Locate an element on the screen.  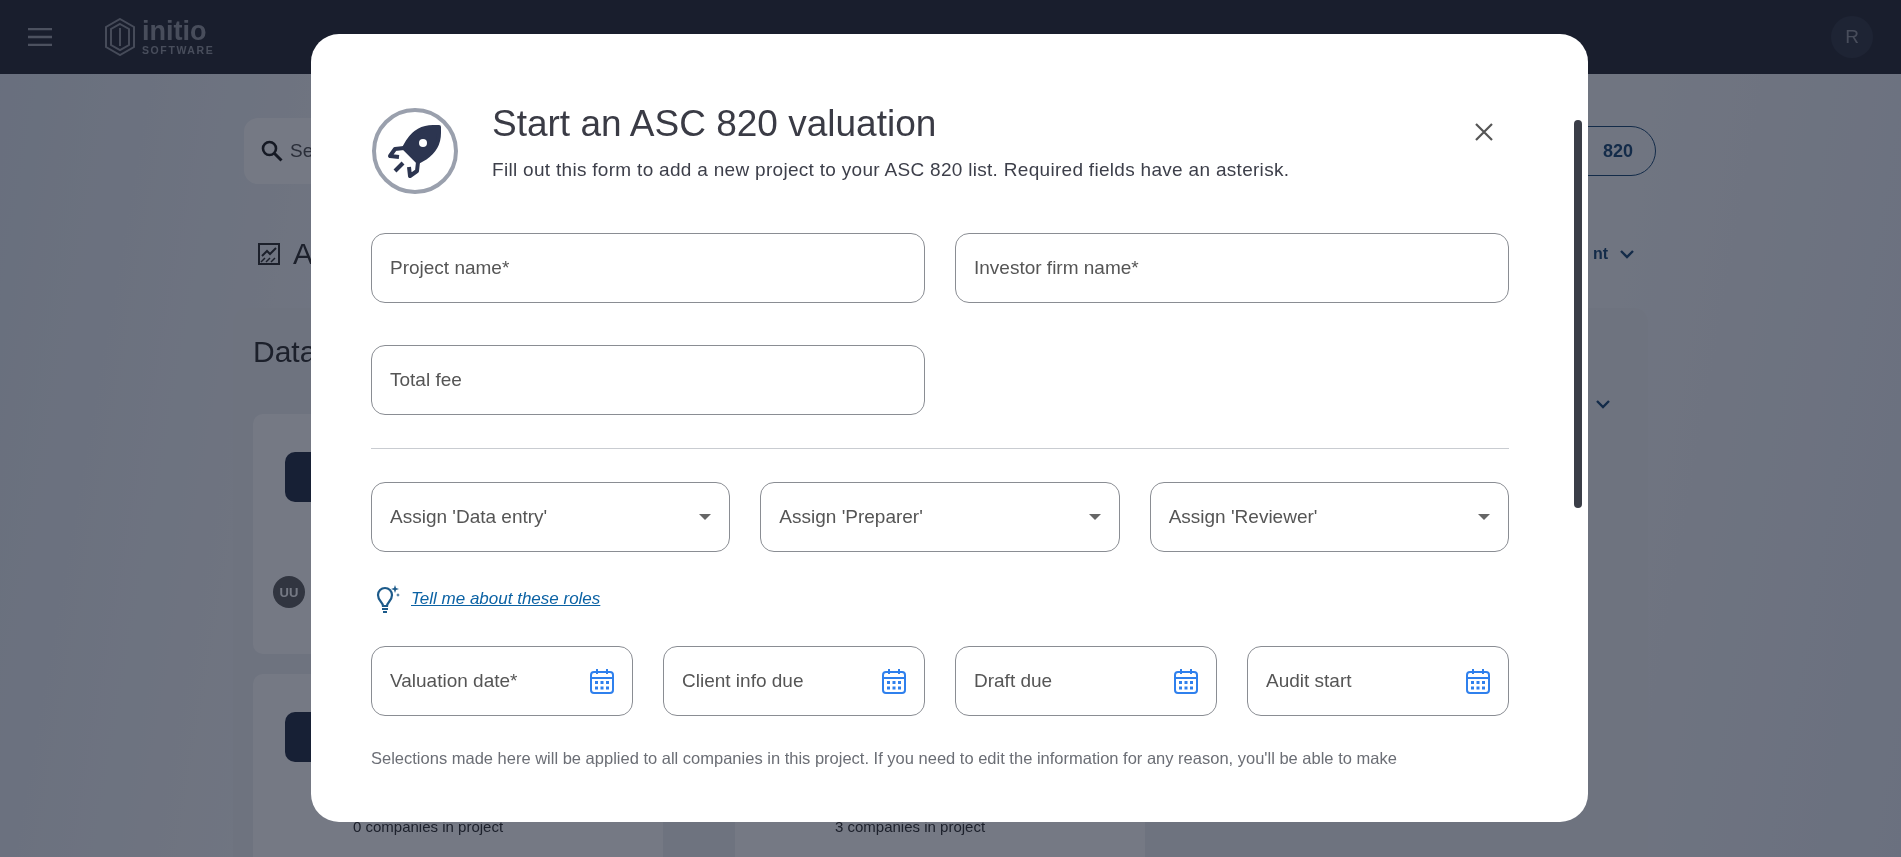
date-field: Client info due is located at coordinates (794, 681).